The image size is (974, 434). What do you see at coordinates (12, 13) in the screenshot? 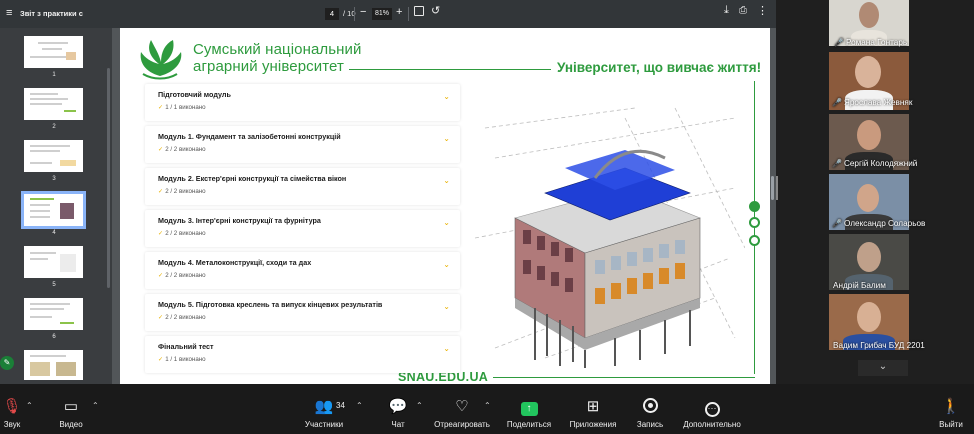
I see `menu-icon: ≡` at bounding box center [12, 13].